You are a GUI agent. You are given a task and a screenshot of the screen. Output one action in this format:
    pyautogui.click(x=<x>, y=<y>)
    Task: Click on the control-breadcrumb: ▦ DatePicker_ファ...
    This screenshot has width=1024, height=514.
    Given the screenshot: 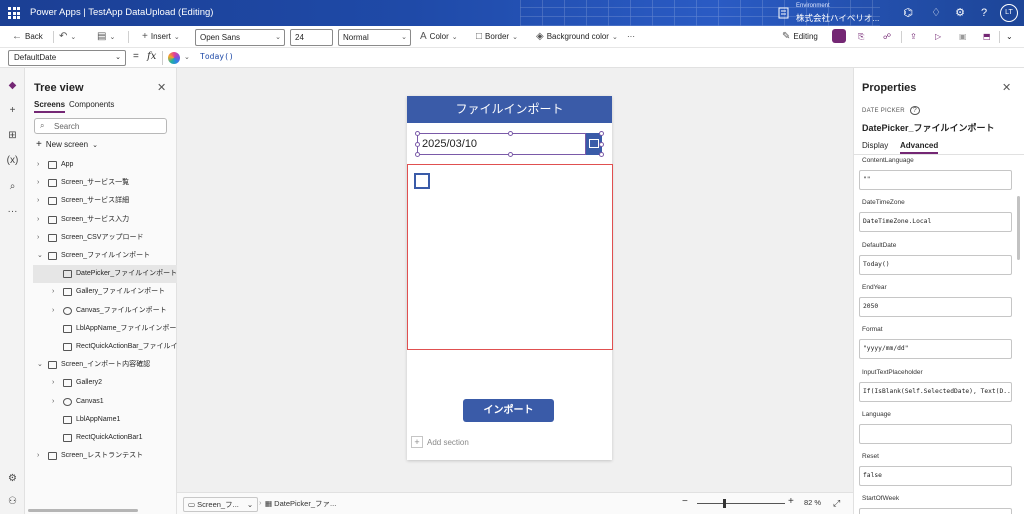 What is the action you would take?
    pyautogui.click(x=300, y=503)
    